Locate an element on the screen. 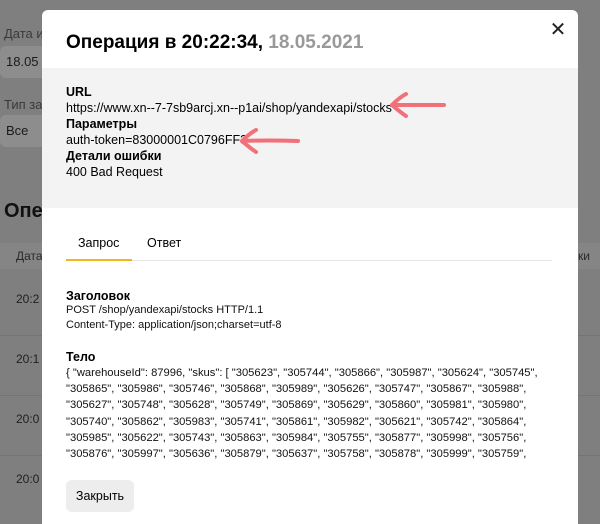  bg-date-value: 18.05 is located at coordinates (22, 61).